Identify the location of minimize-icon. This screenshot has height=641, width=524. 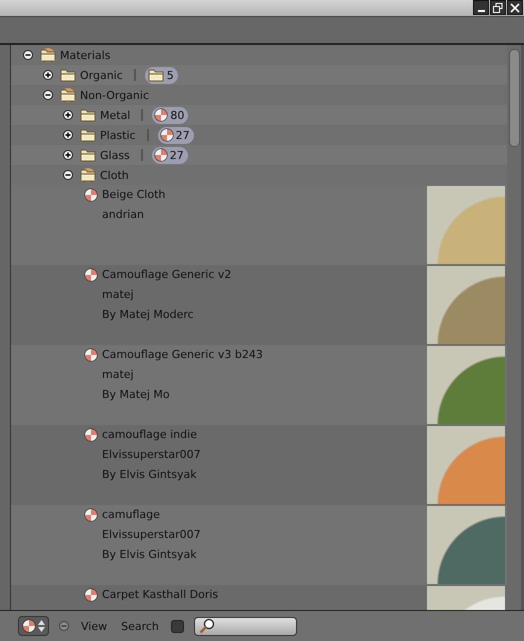
(481, 11).